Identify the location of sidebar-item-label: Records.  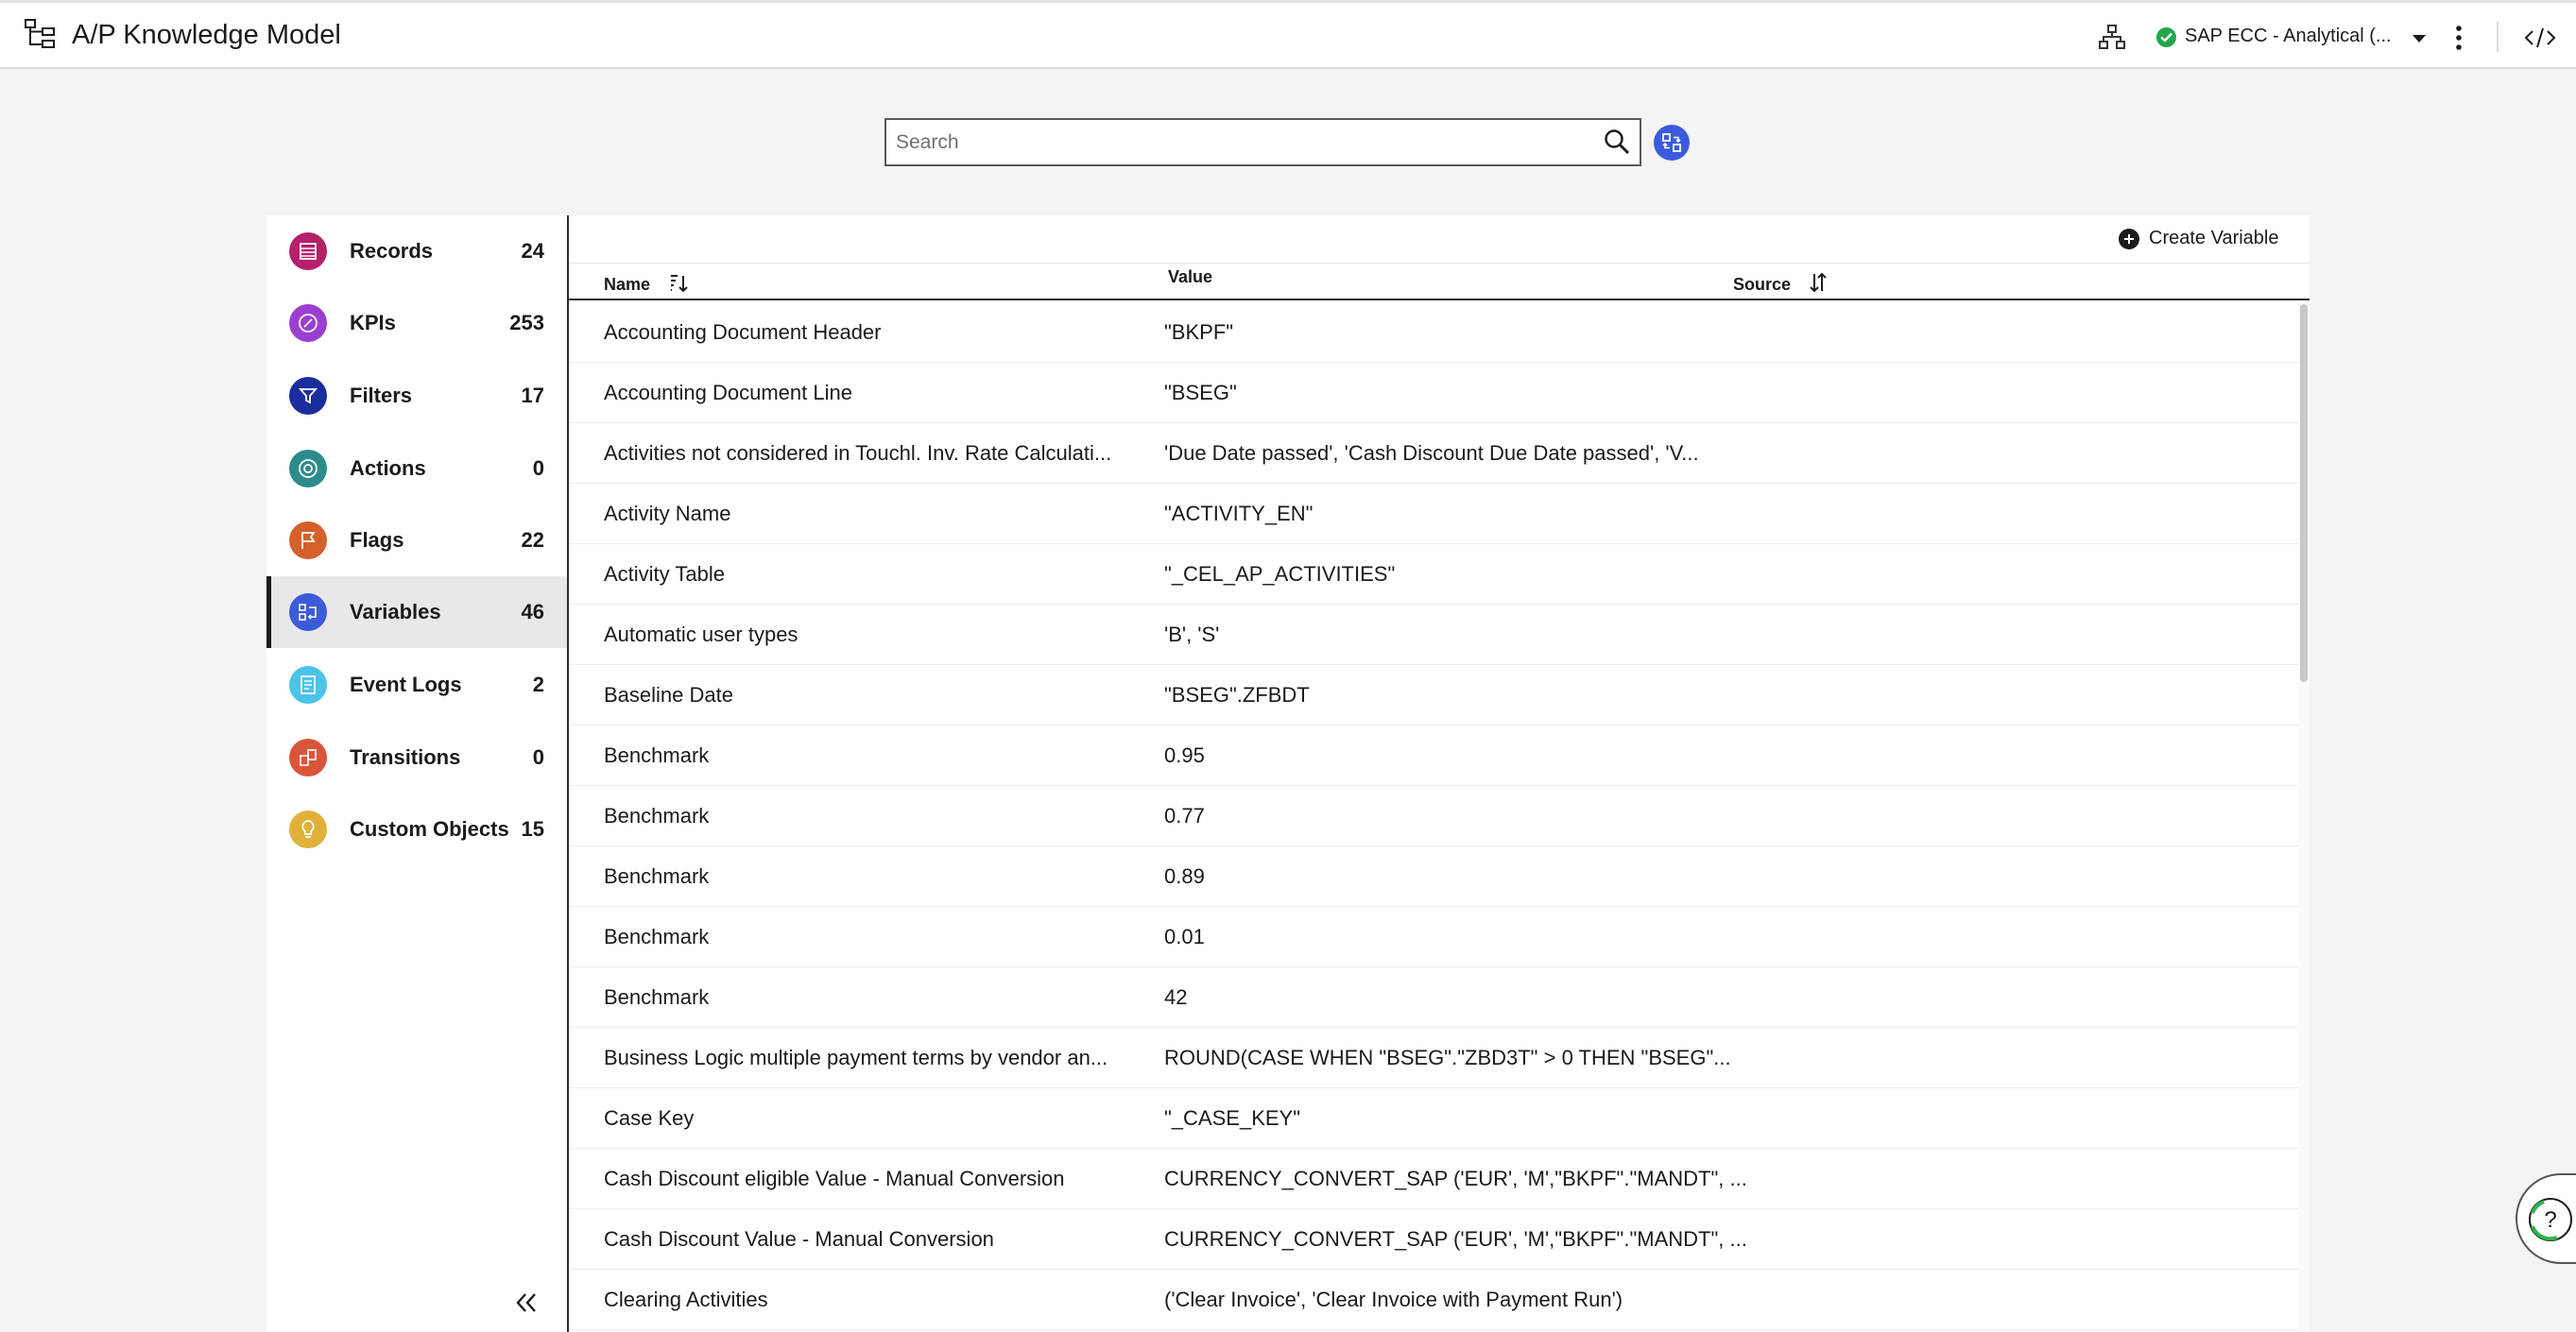
(392, 251).